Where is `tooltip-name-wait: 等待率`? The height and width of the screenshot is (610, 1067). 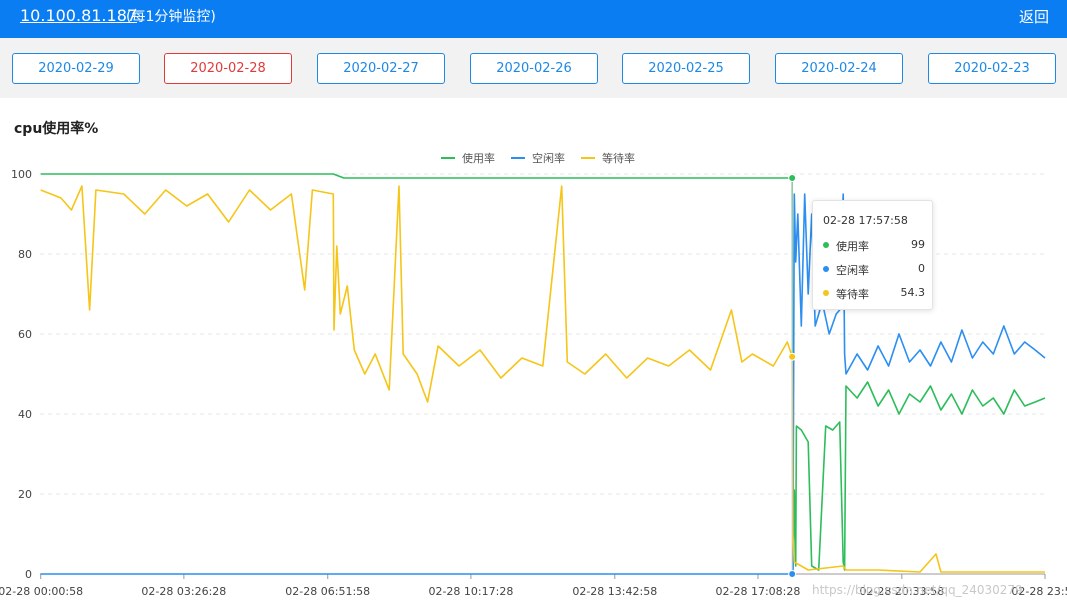
tooltip-name-wait: 等待率 is located at coordinates (852, 294).